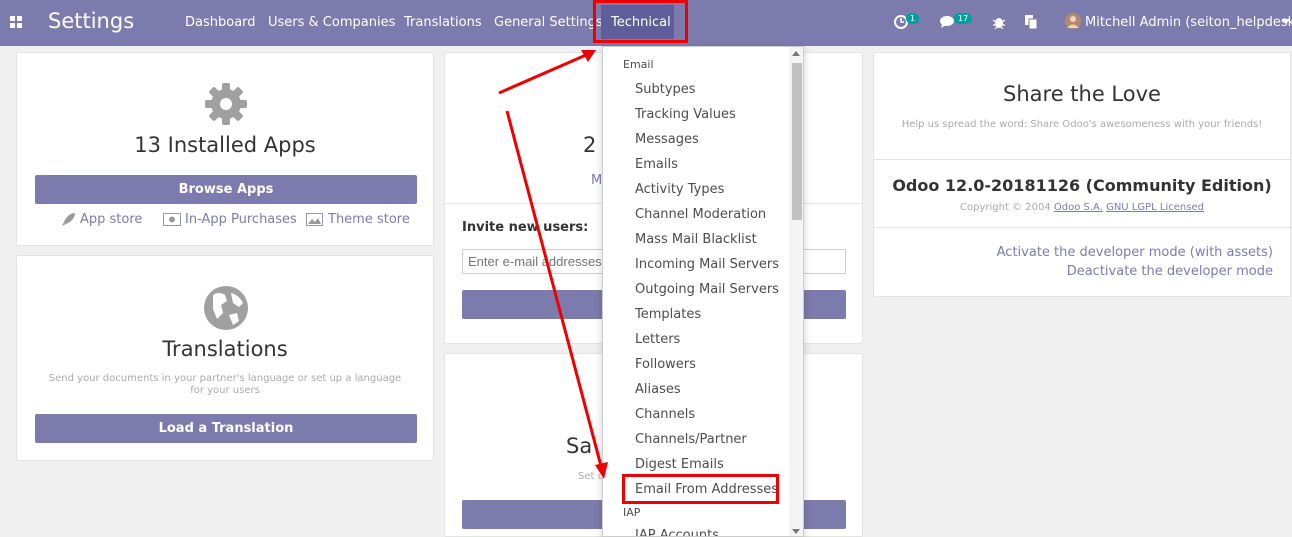  Describe the element at coordinates (665, 364) in the screenshot. I see `dropdown-item-followers: Followers` at that location.